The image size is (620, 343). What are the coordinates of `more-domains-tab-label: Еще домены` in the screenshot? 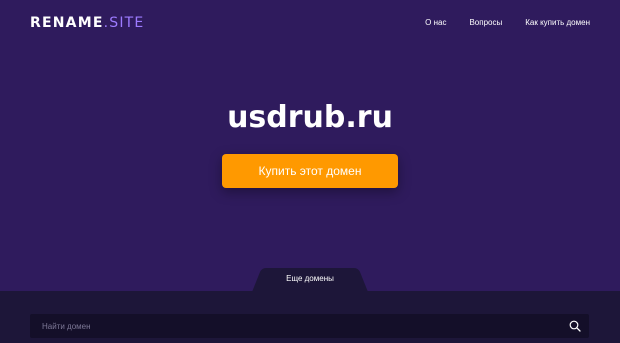 It's located at (310, 278).